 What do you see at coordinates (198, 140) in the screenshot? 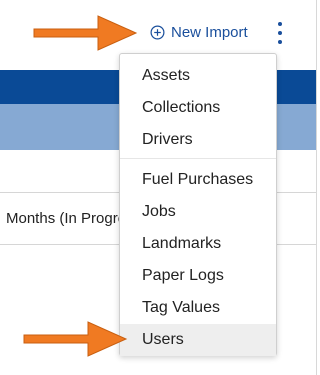
I see `menu-item-drivers: Drivers` at bounding box center [198, 140].